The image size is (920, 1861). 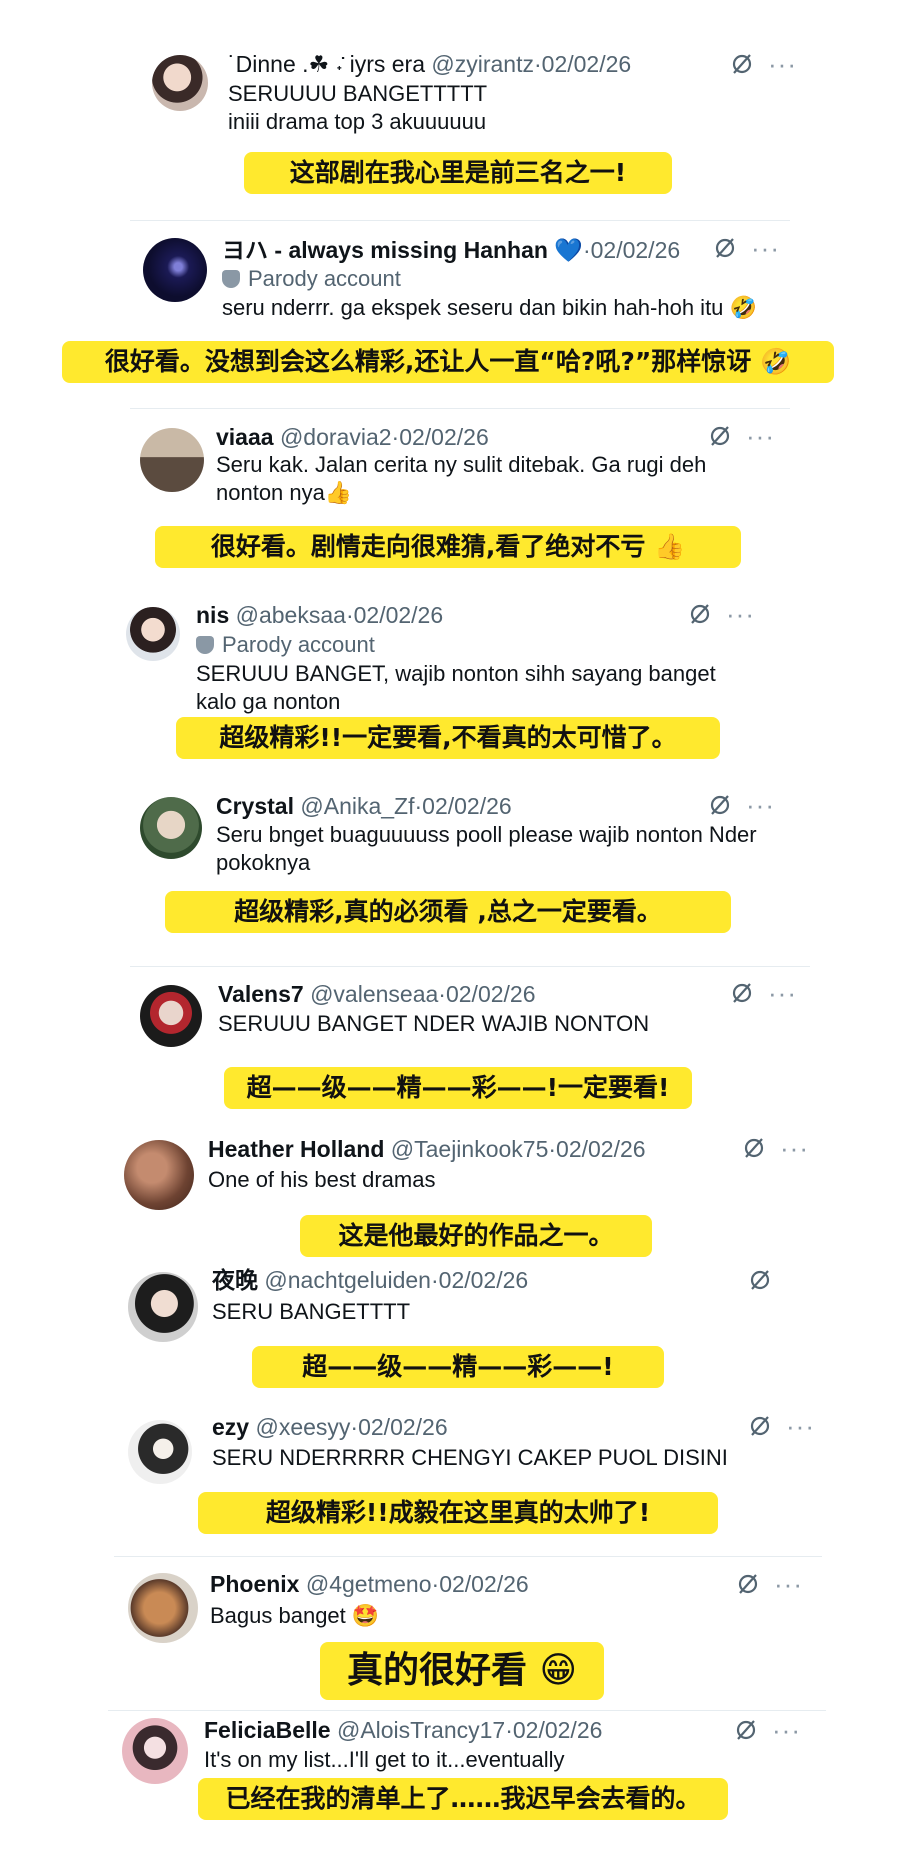 I want to click on author-name: Crystal, so click(x=255, y=806).